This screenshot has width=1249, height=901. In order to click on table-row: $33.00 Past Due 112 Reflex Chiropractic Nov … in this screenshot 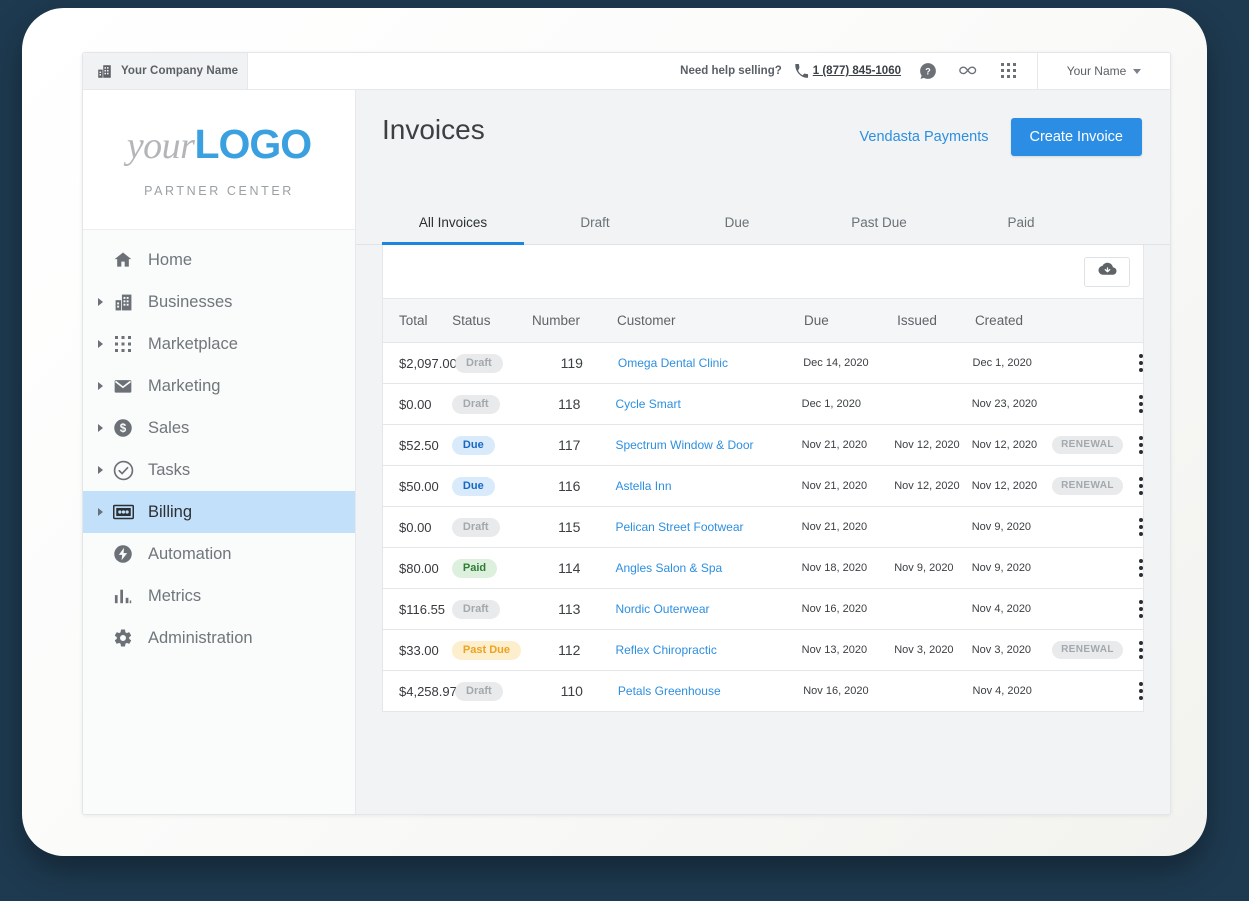, I will do `click(763, 650)`.